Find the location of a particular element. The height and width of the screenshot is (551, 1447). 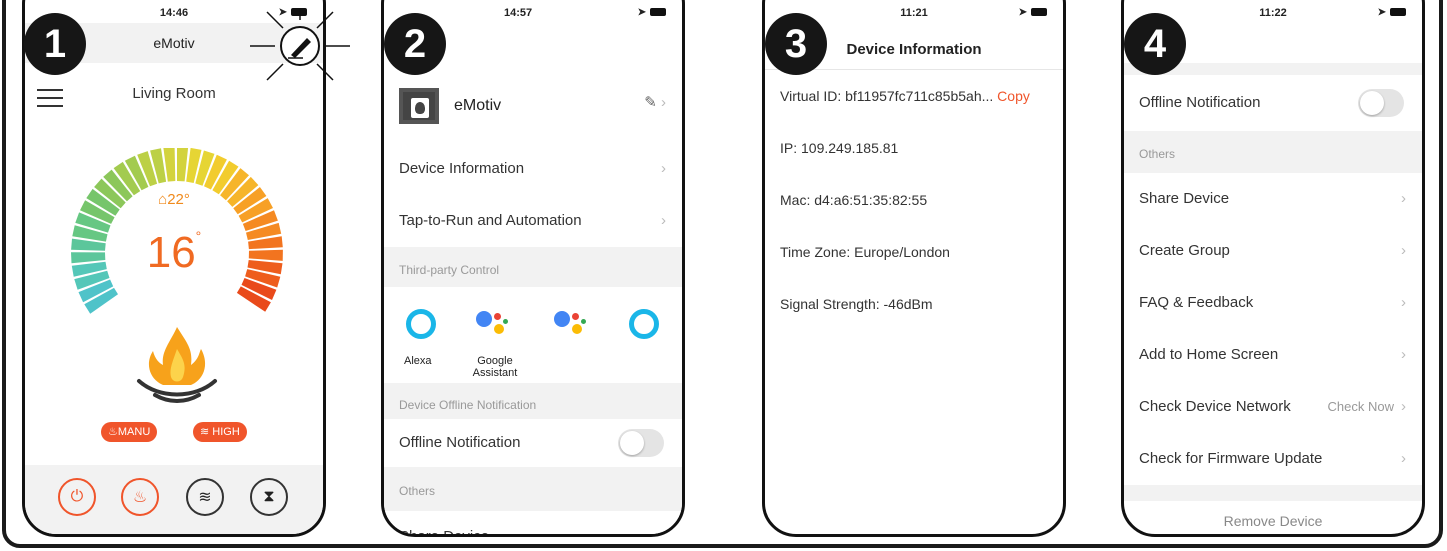

set-temperature: 16° is located at coordinates (174, 253).